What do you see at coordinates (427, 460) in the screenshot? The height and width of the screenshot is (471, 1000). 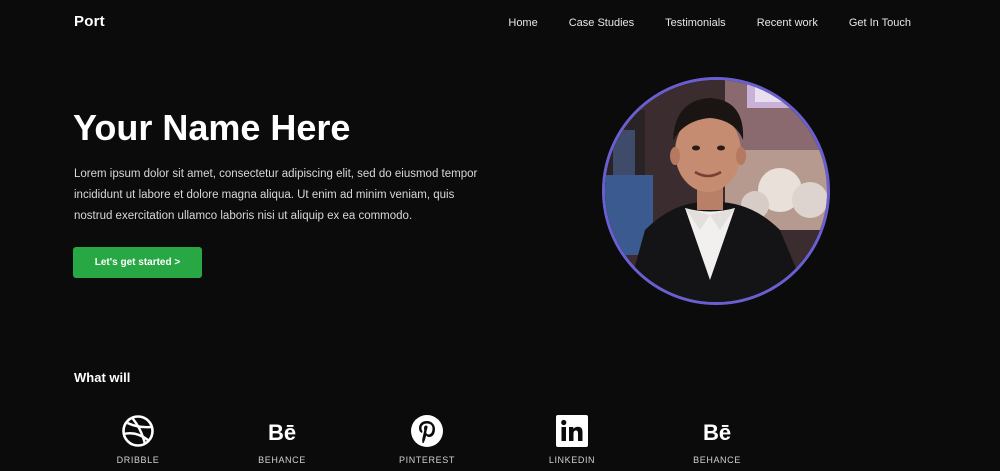 I see `social-label-pinterest: PINTEREST` at bounding box center [427, 460].